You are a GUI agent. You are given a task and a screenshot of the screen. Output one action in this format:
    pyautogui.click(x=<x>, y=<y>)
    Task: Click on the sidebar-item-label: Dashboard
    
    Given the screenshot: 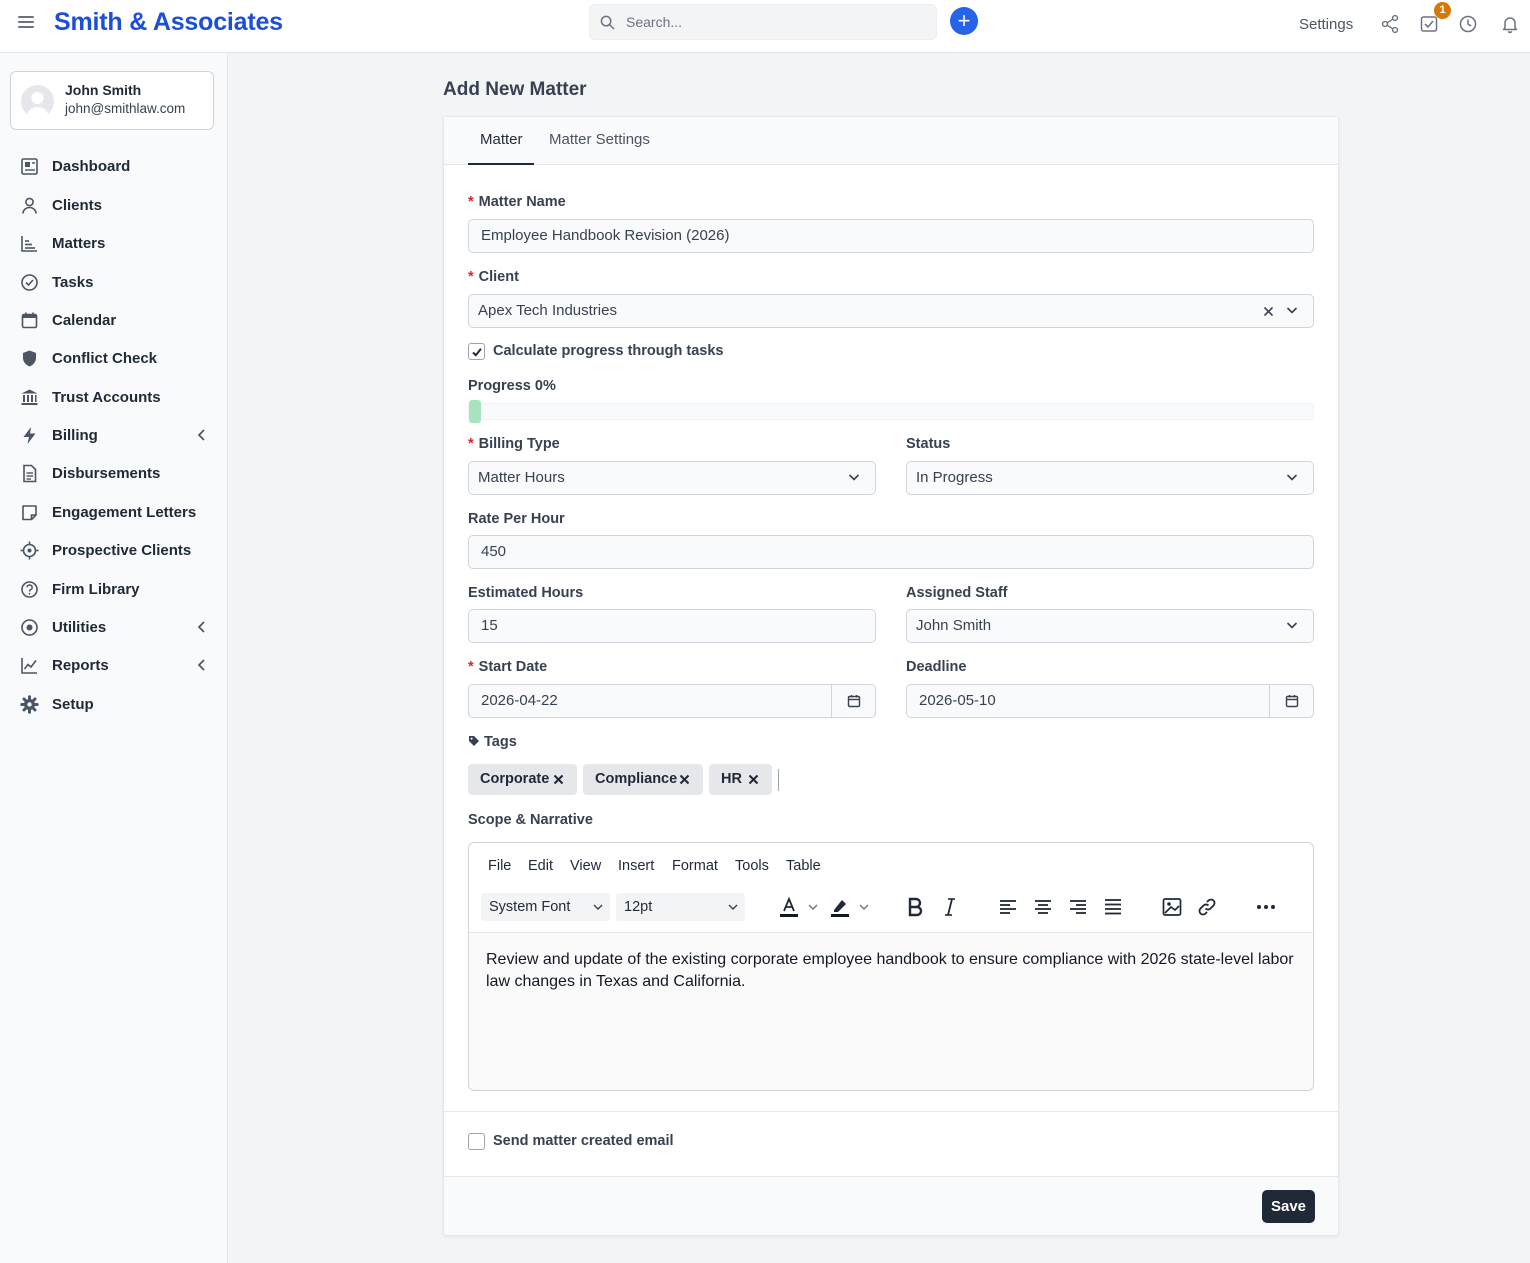 What is the action you would take?
    pyautogui.click(x=91, y=166)
    